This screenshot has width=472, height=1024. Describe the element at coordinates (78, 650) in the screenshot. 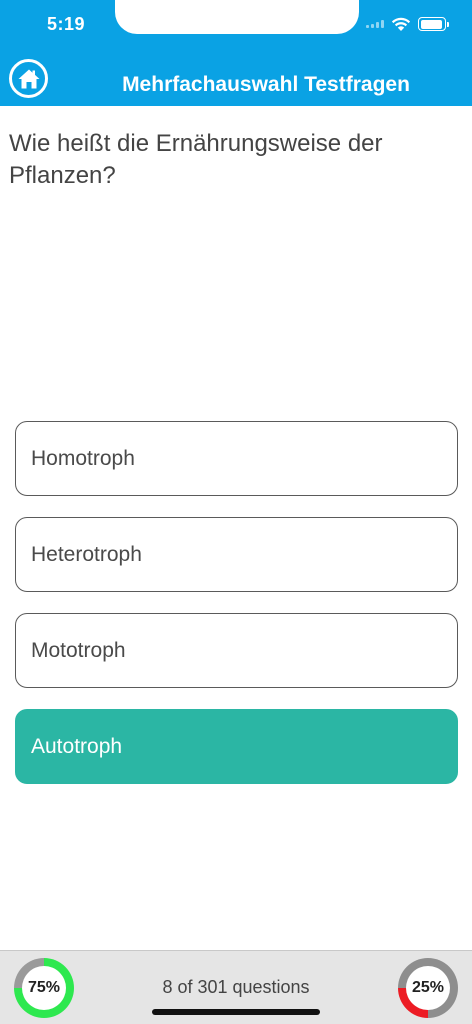

I see `answer-option-label: Mototroph` at that location.